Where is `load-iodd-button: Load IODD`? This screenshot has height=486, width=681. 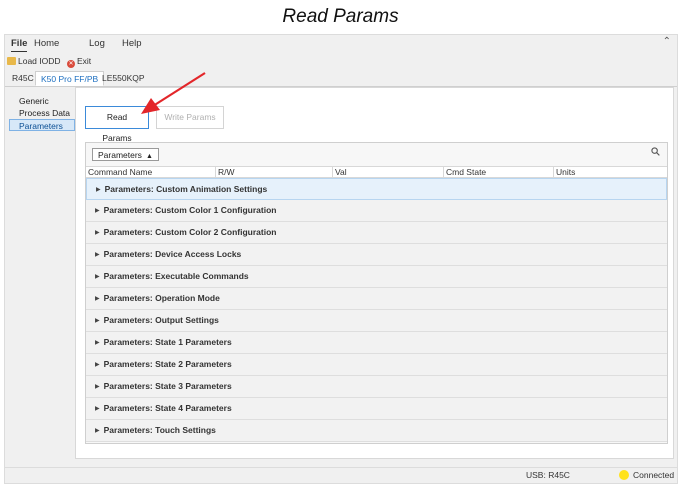
load-iodd-button: Load IODD is located at coordinates (34, 61).